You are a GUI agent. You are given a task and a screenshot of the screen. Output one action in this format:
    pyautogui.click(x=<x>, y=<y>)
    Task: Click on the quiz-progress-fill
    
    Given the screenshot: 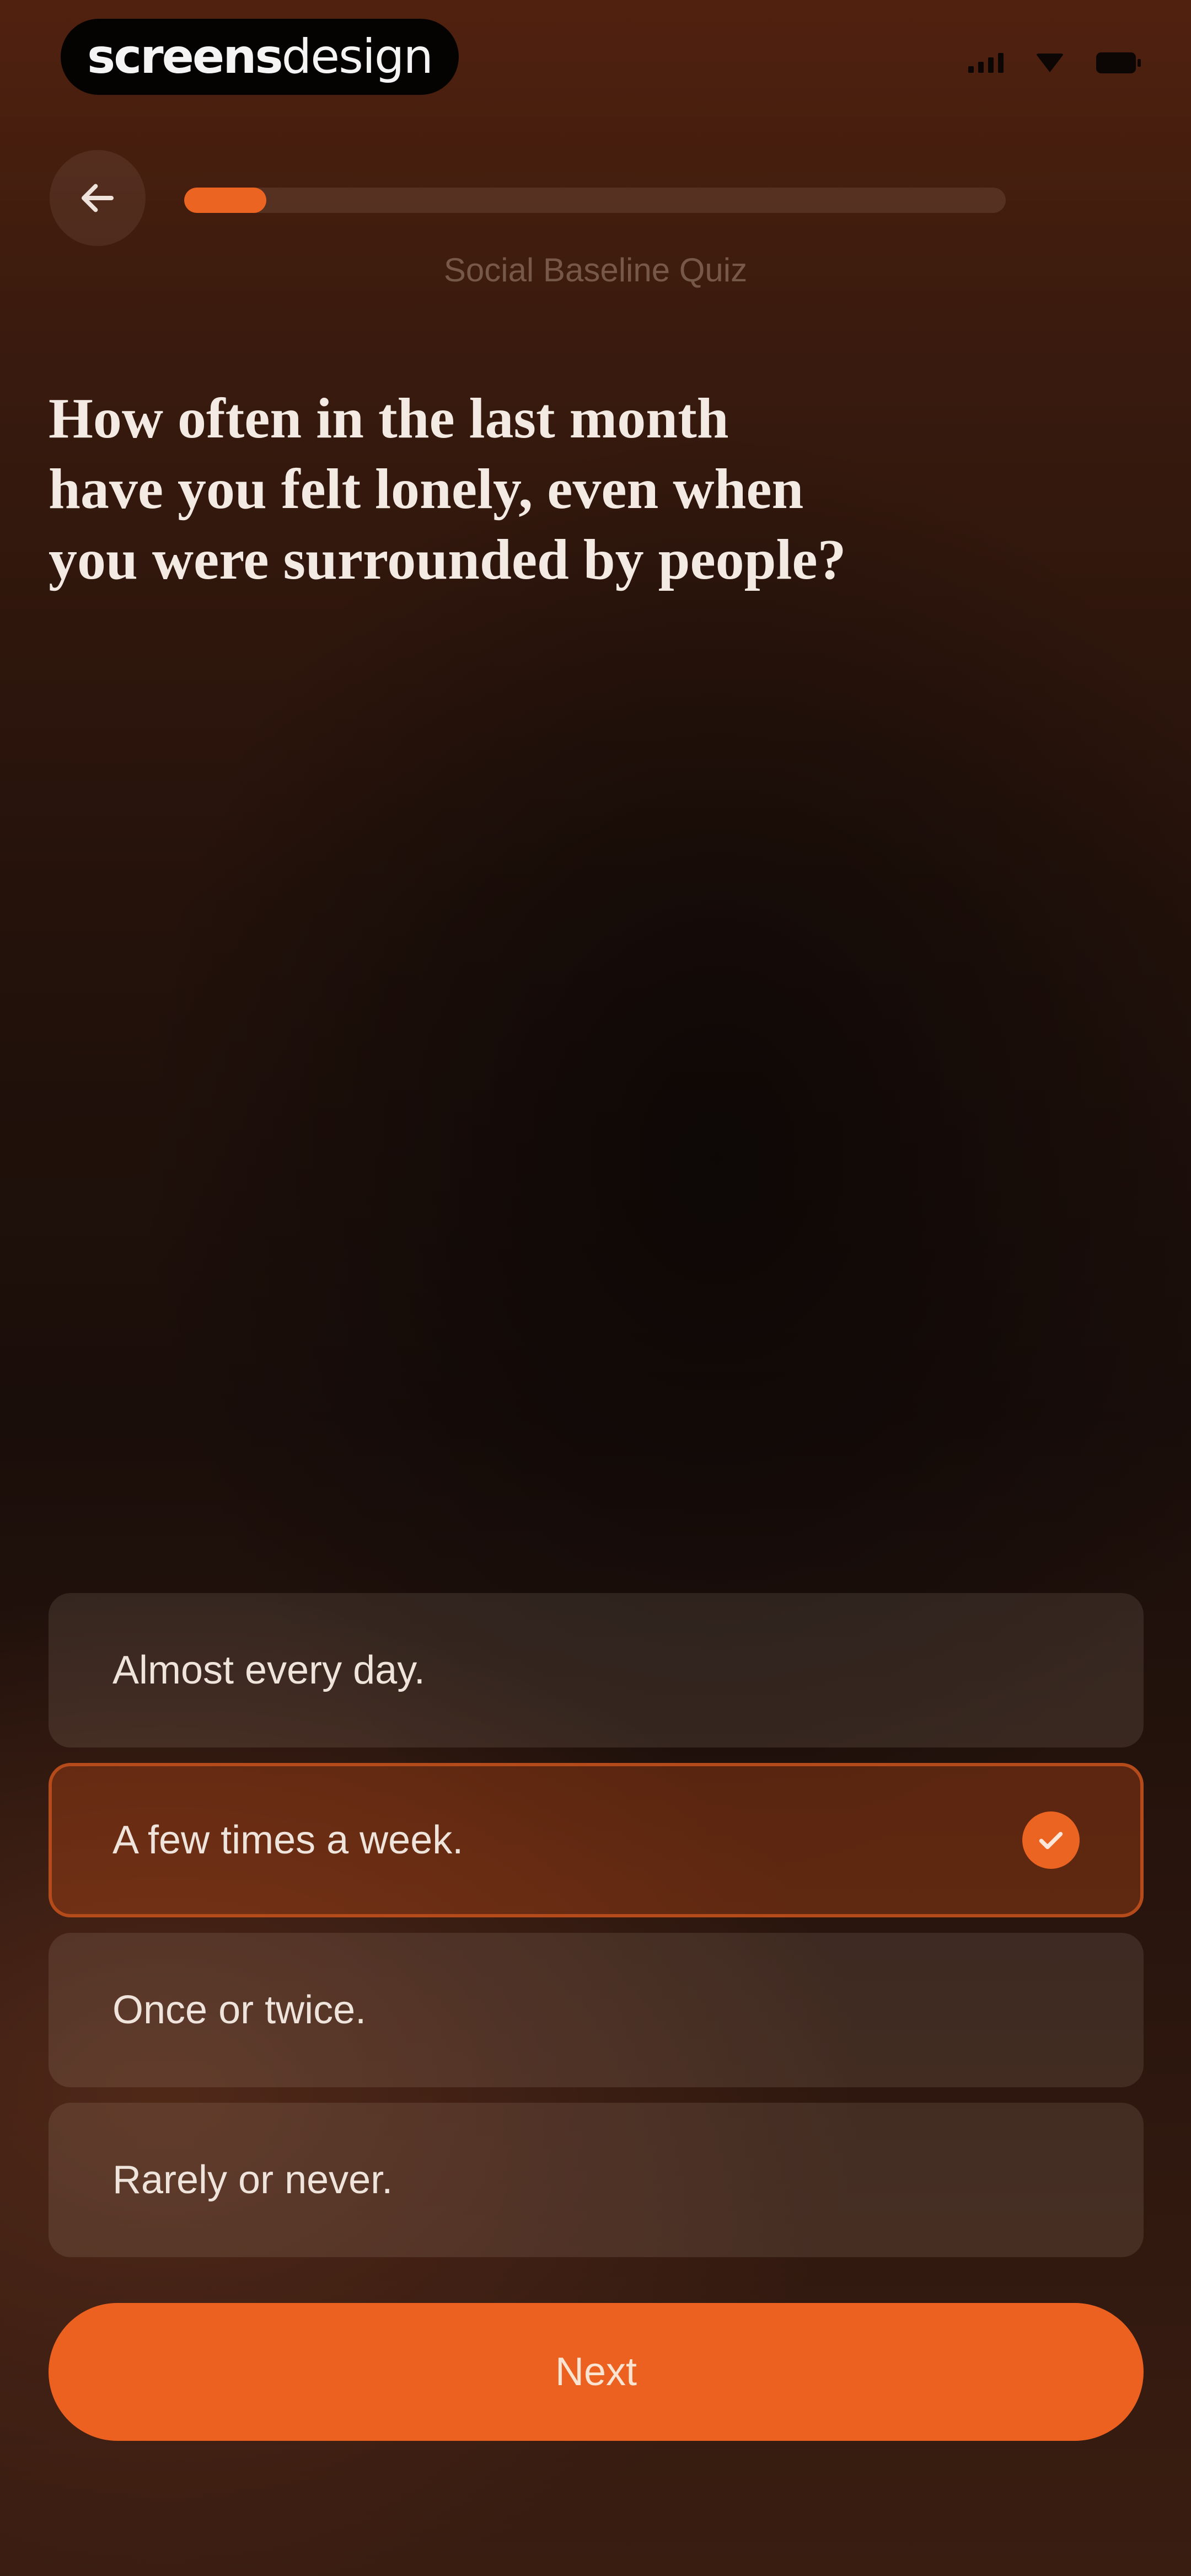 What is the action you would take?
    pyautogui.click(x=225, y=200)
    